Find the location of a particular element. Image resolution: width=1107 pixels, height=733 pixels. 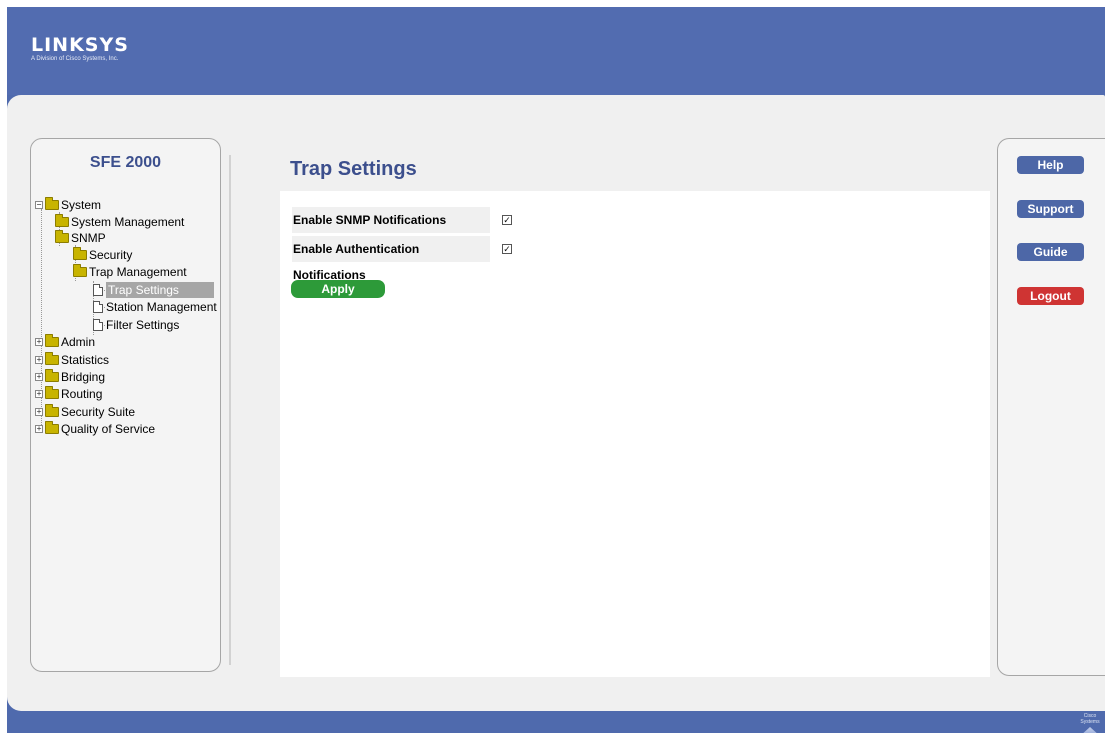

field-row-snmp-notifications: Enable SNMP Notifications ✓ is located at coordinates (402, 220).